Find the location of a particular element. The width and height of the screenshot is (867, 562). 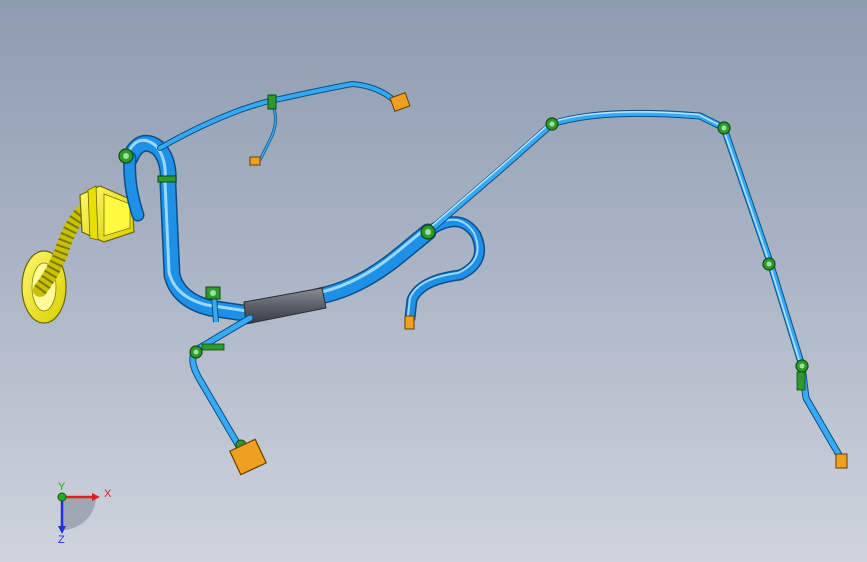

clip-trunk-upper is located at coordinates (167, 179).